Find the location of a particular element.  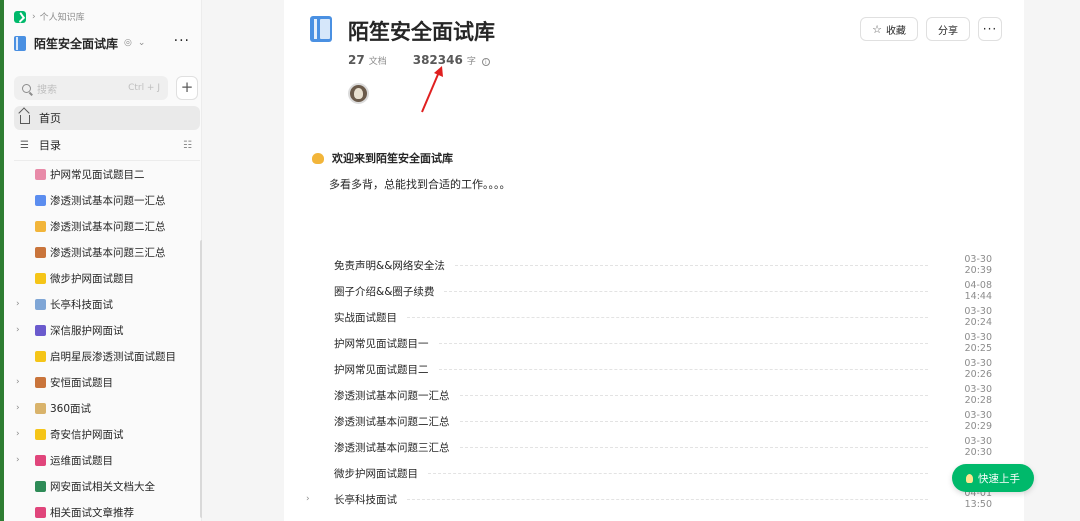

doc-title: 实战面试题目 is located at coordinates (358, 317).